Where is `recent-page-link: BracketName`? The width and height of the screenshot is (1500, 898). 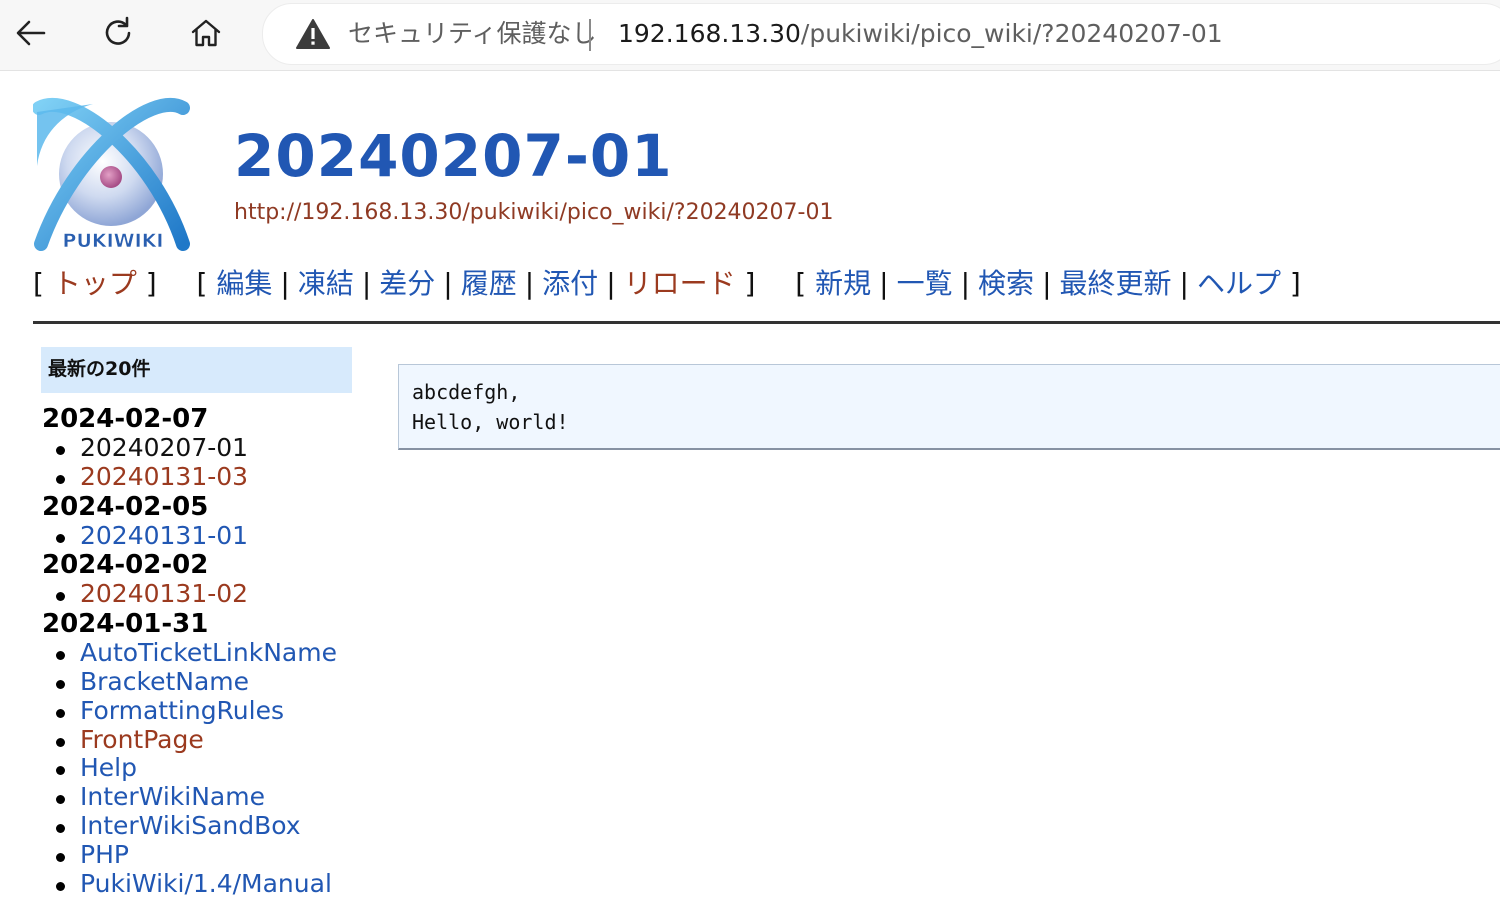
recent-page-link: BracketName is located at coordinates (164, 681).